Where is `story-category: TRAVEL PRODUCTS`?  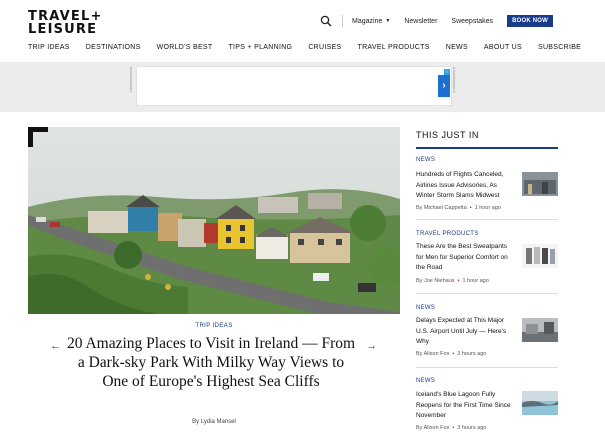 story-category: TRAVEL PRODUCTS is located at coordinates (487, 234).